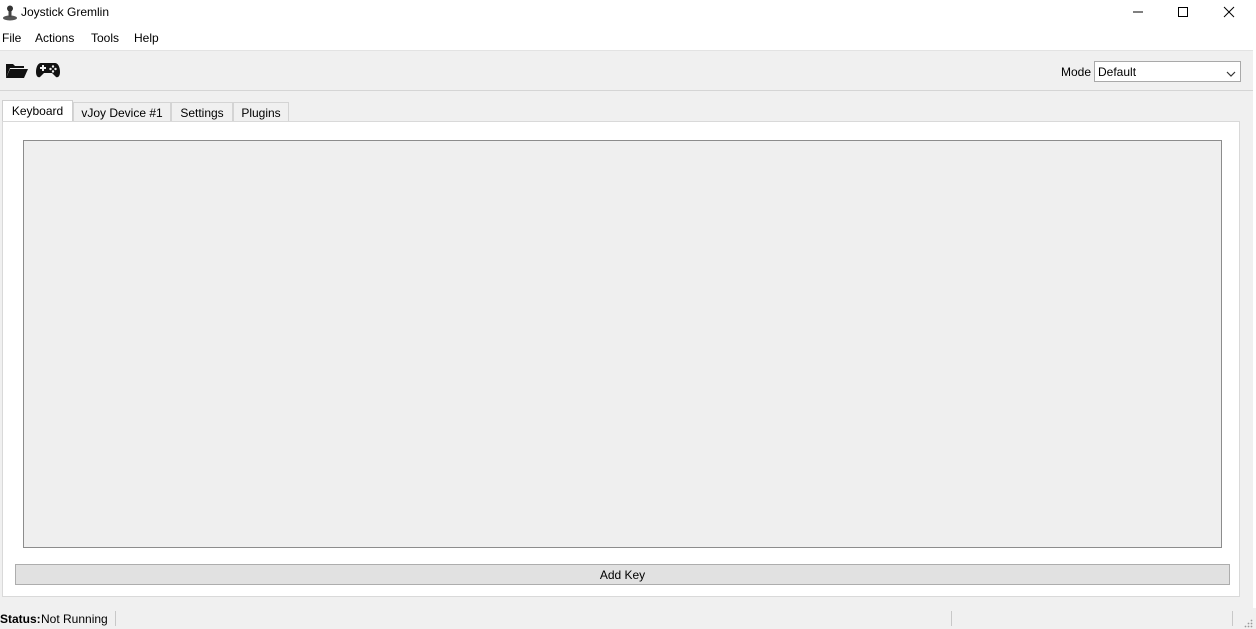 This screenshot has width=1256, height=629. I want to click on tab-settings: Settings, so click(202, 112).